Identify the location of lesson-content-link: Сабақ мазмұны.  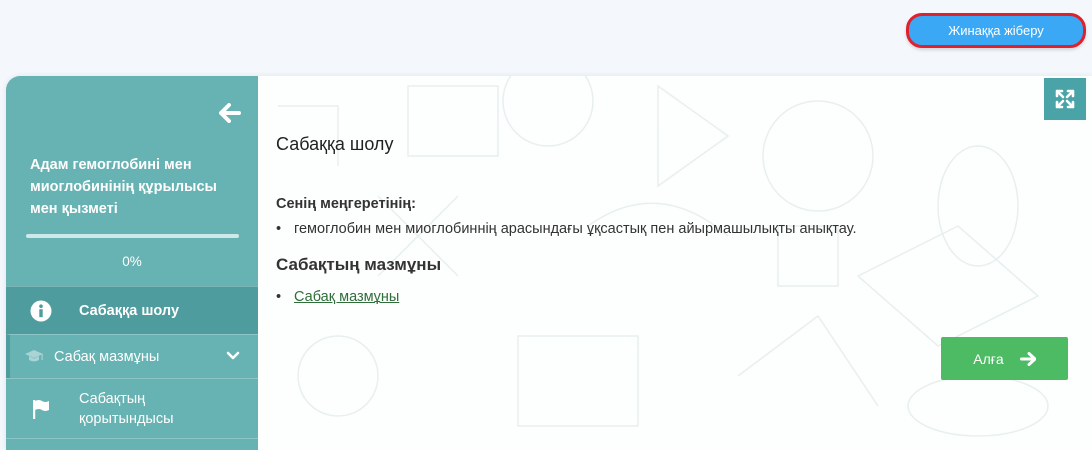
(346, 297).